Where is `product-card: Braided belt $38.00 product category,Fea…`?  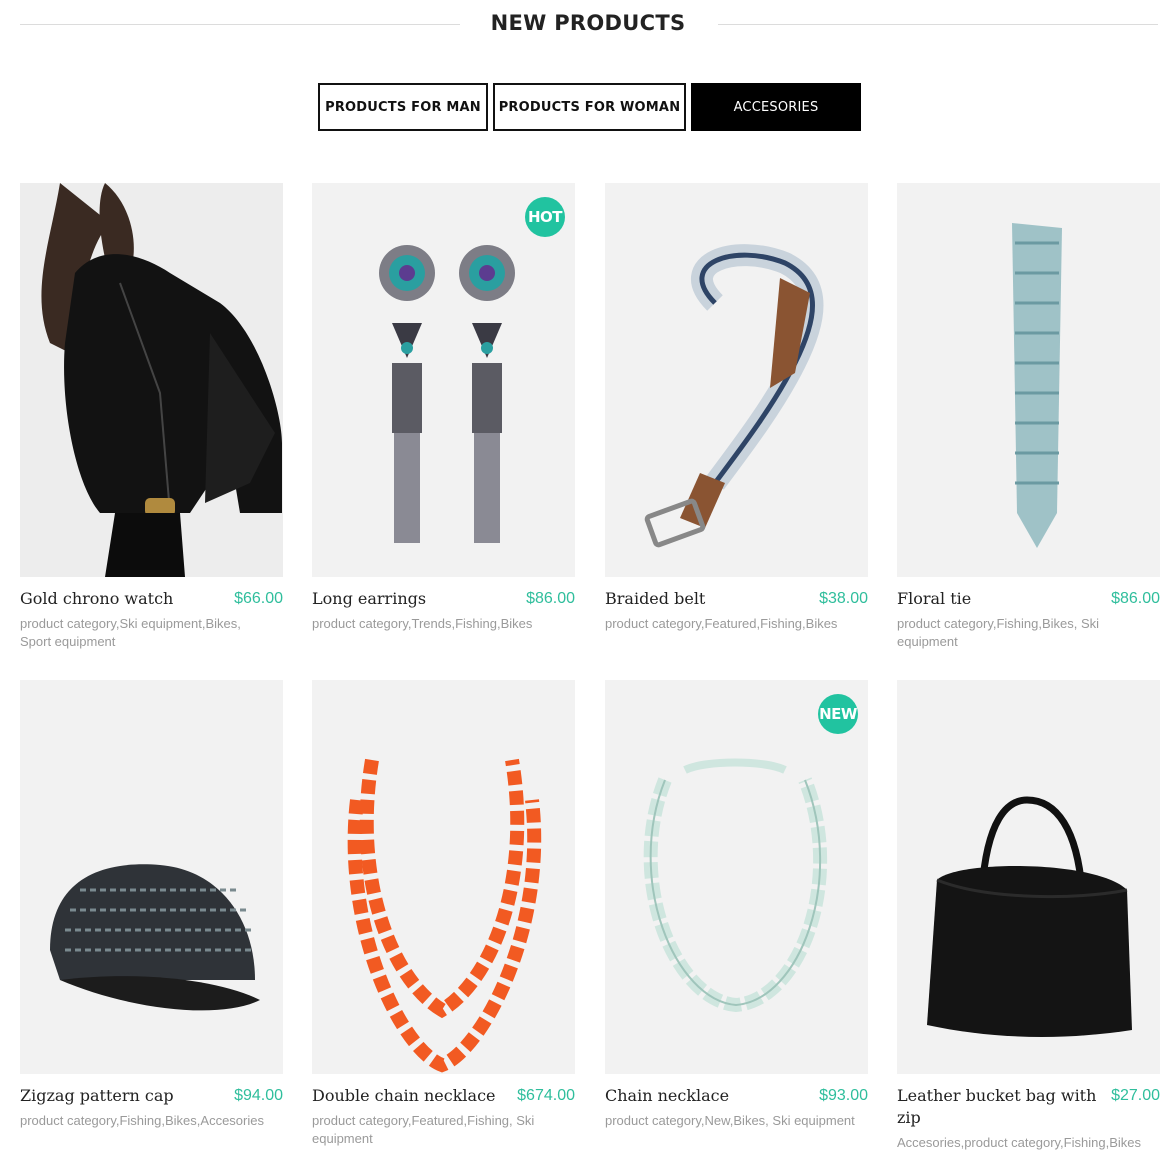
product-card: Braided belt $38.00 product category,Fea… is located at coordinates (736, 418).